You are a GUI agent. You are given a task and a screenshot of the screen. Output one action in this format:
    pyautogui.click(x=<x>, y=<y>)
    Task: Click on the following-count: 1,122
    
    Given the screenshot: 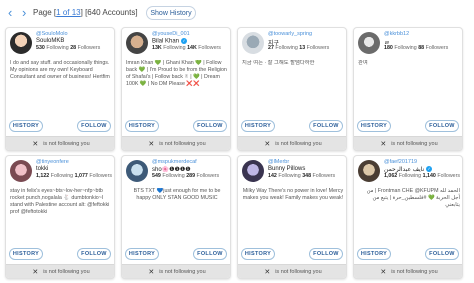 What is the action you would take?
    pyautogui.click(x=43, y=176)
    